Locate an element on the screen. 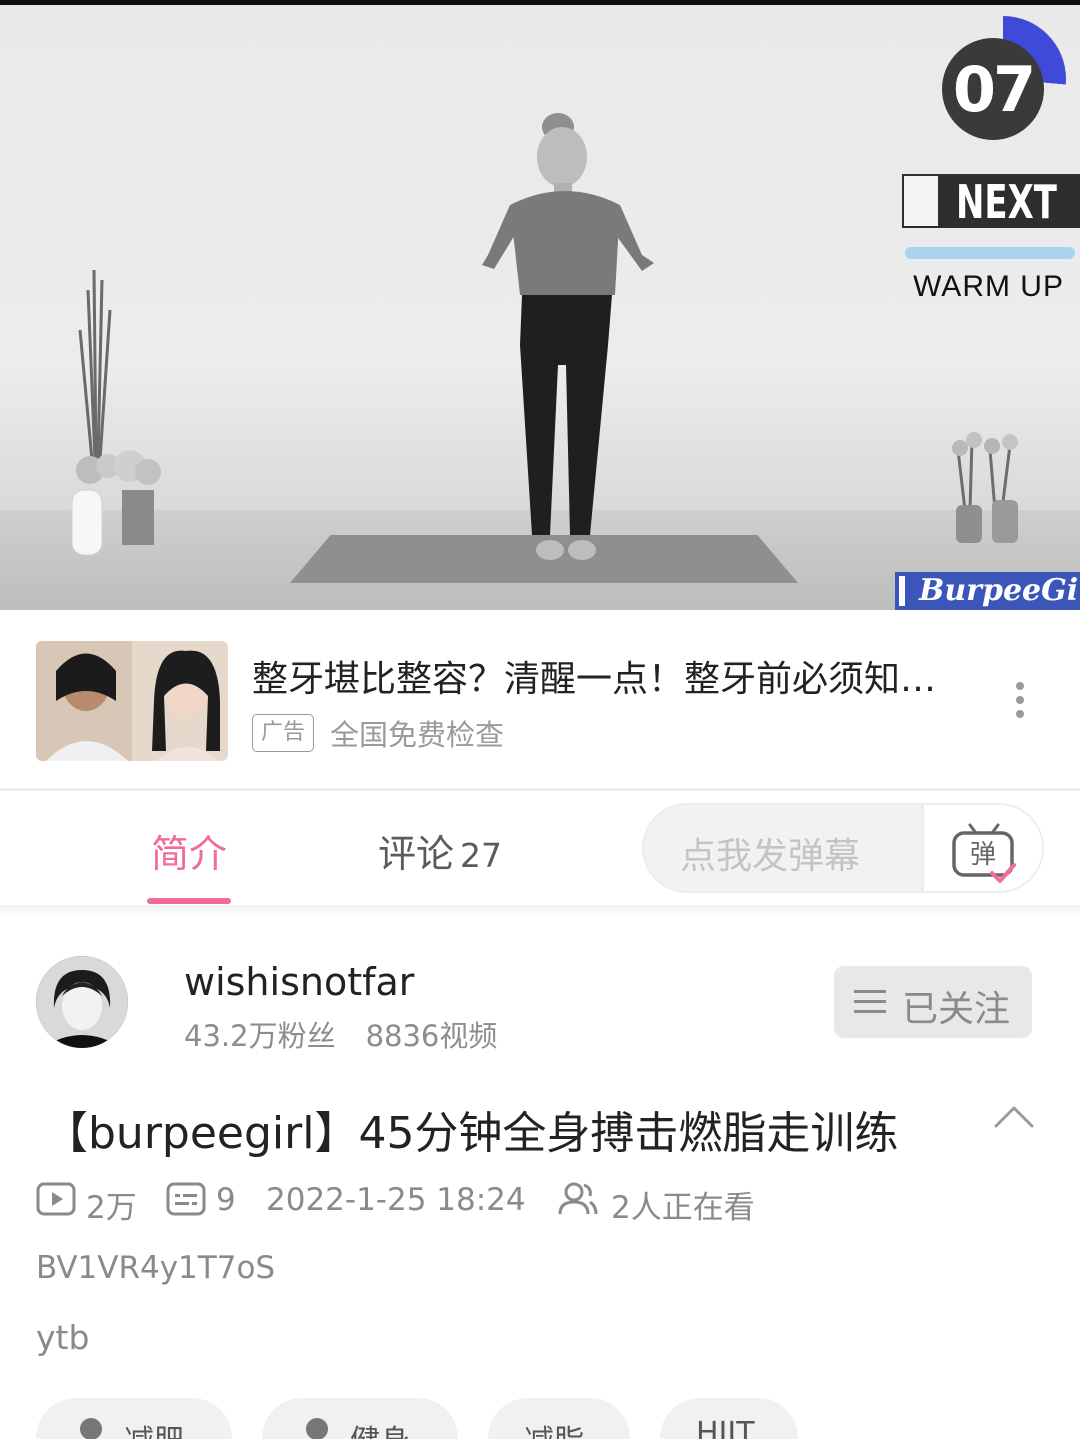  tag-chip: 健身 is located at coordinates (360, 1418).